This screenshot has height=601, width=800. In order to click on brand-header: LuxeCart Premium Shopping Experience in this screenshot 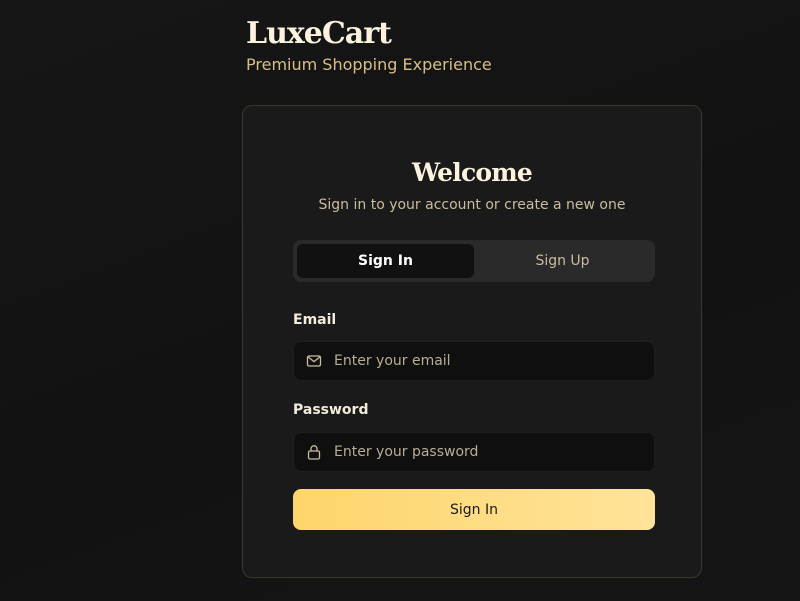, I will do `click(369, 45)`.